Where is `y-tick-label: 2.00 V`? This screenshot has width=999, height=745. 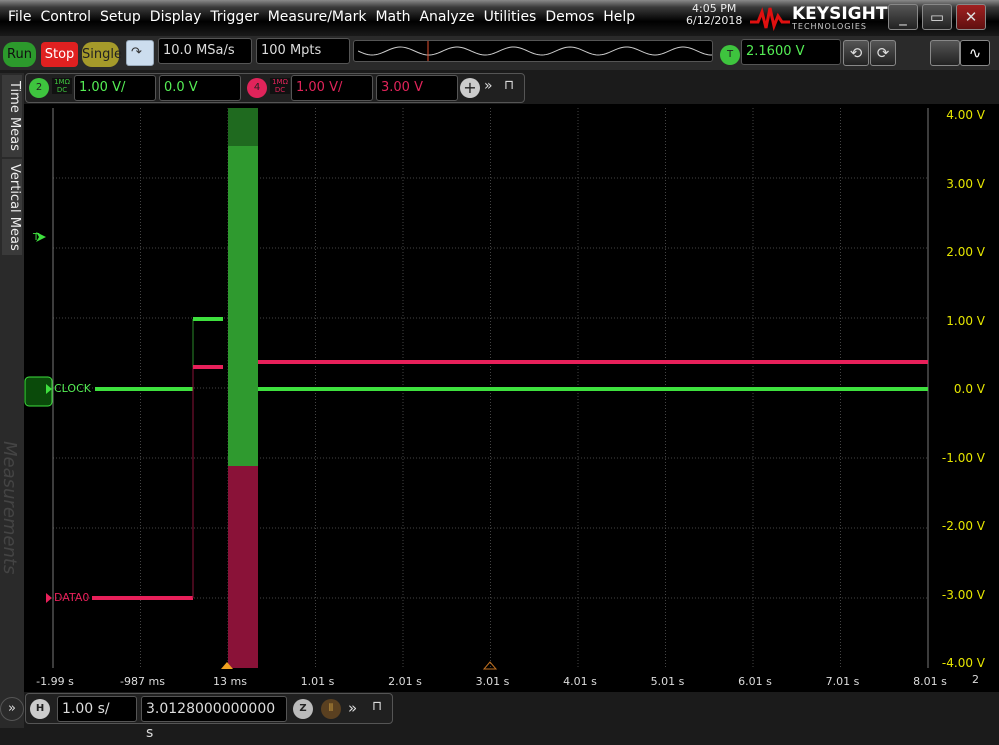
y-tick-label: 2.00 V is located at coordinates (965, 252).